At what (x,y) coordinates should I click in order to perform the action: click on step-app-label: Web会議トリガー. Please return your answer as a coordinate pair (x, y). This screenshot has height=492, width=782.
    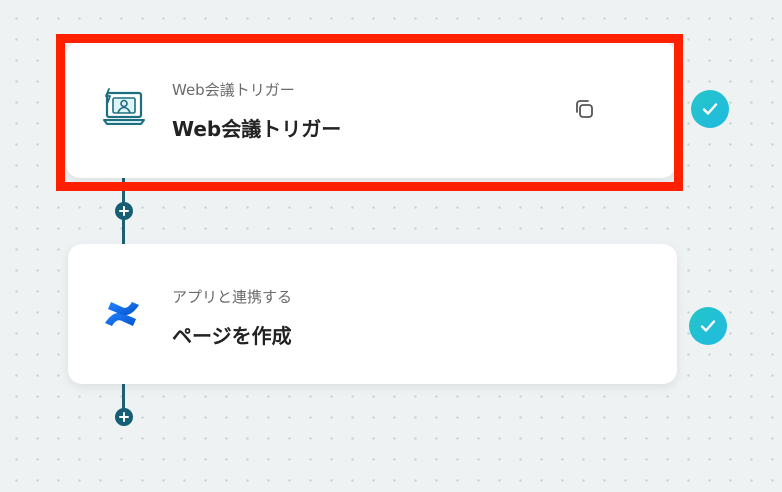
    Looking at the image, I should click on (233, 90).